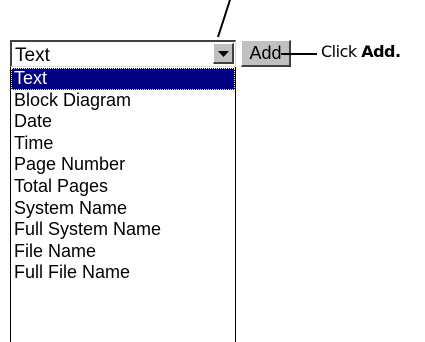 The width and height of the screenshot is (425, 342). What do you see at coordinates (123, 165) in the screenshot?
I see `list-item-page-number: Page Number` at bounding box center [123, 165].